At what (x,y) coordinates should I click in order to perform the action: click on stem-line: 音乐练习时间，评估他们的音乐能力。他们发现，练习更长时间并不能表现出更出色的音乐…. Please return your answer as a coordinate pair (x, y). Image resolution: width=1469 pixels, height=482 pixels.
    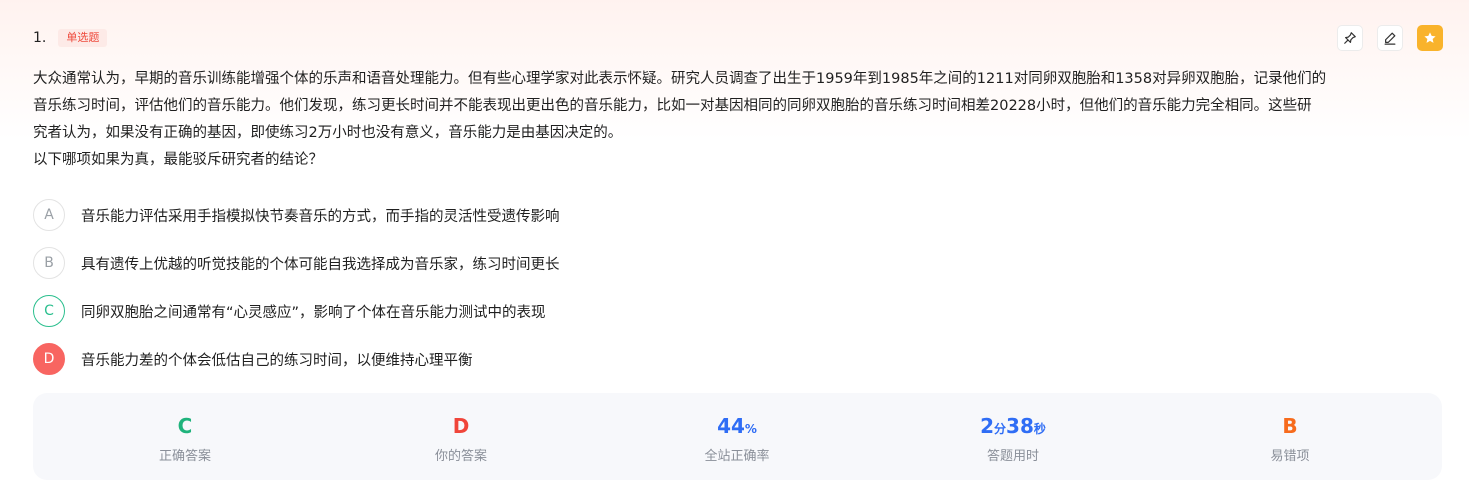
    Looking at the image, I should click on (672, 106).